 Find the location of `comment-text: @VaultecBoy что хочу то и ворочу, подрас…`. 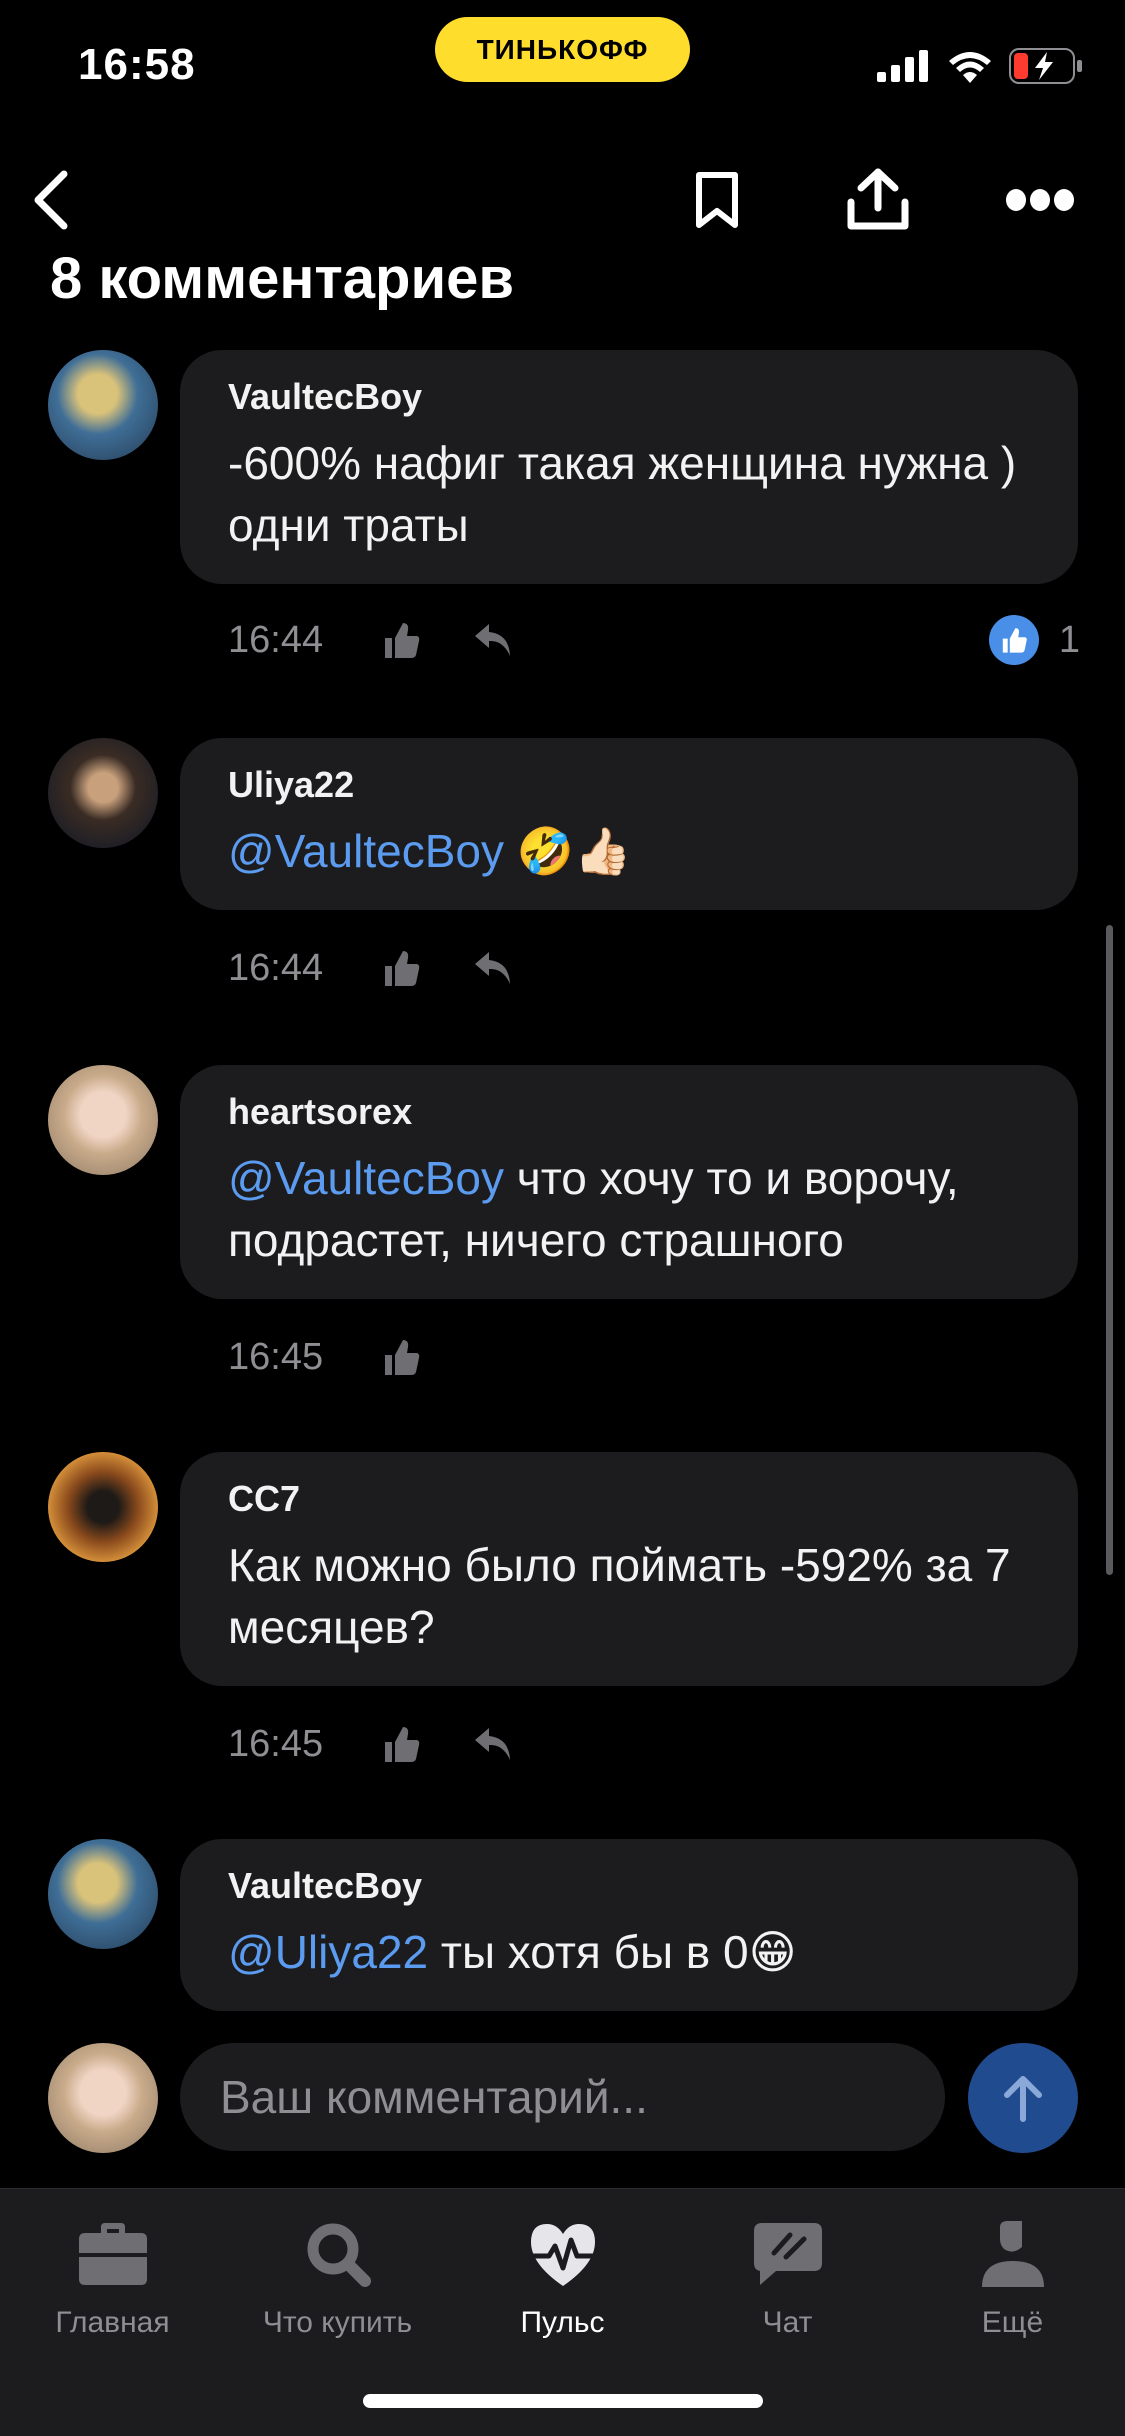

comment-text: @VaultecBoy что хочу то и ворочу, подрас… is located at coordinates (629, 1209).